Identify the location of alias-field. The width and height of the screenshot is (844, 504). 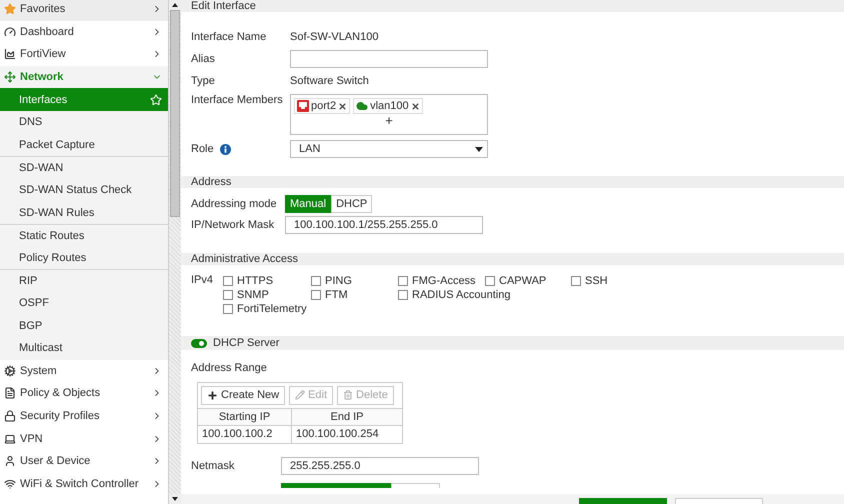
(389, 59).